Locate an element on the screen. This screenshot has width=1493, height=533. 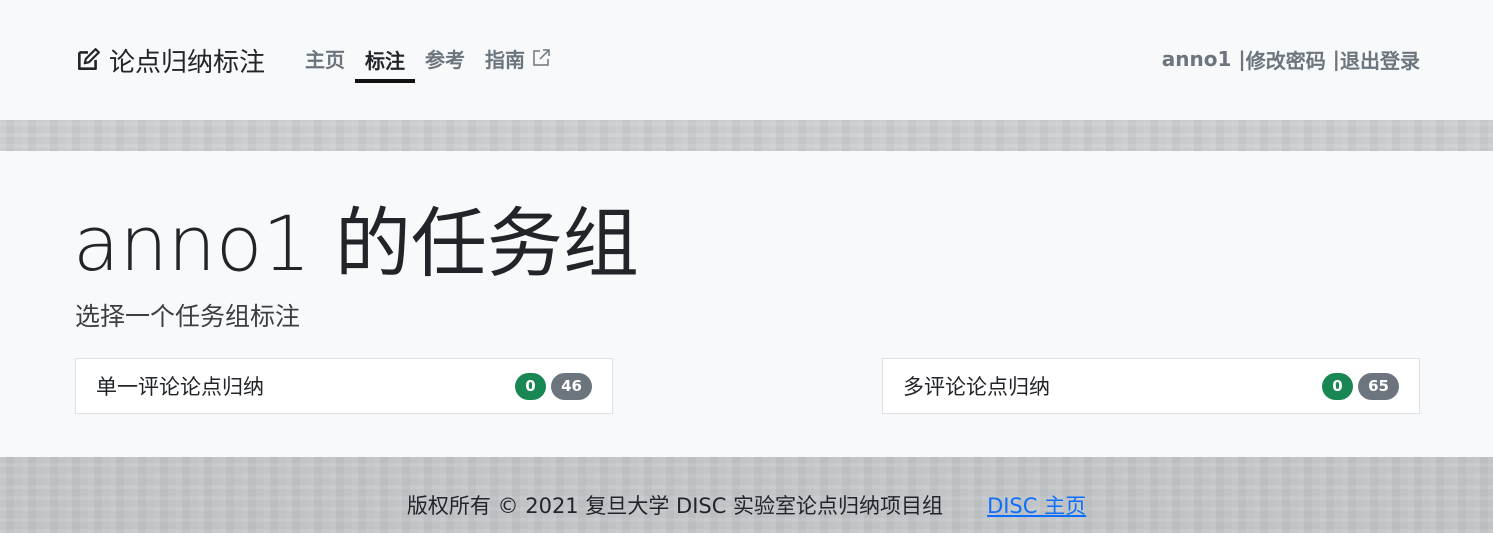
user-menu: anno1 | 修改密码 | 退出登录 is located at coordinates (1291, 59).